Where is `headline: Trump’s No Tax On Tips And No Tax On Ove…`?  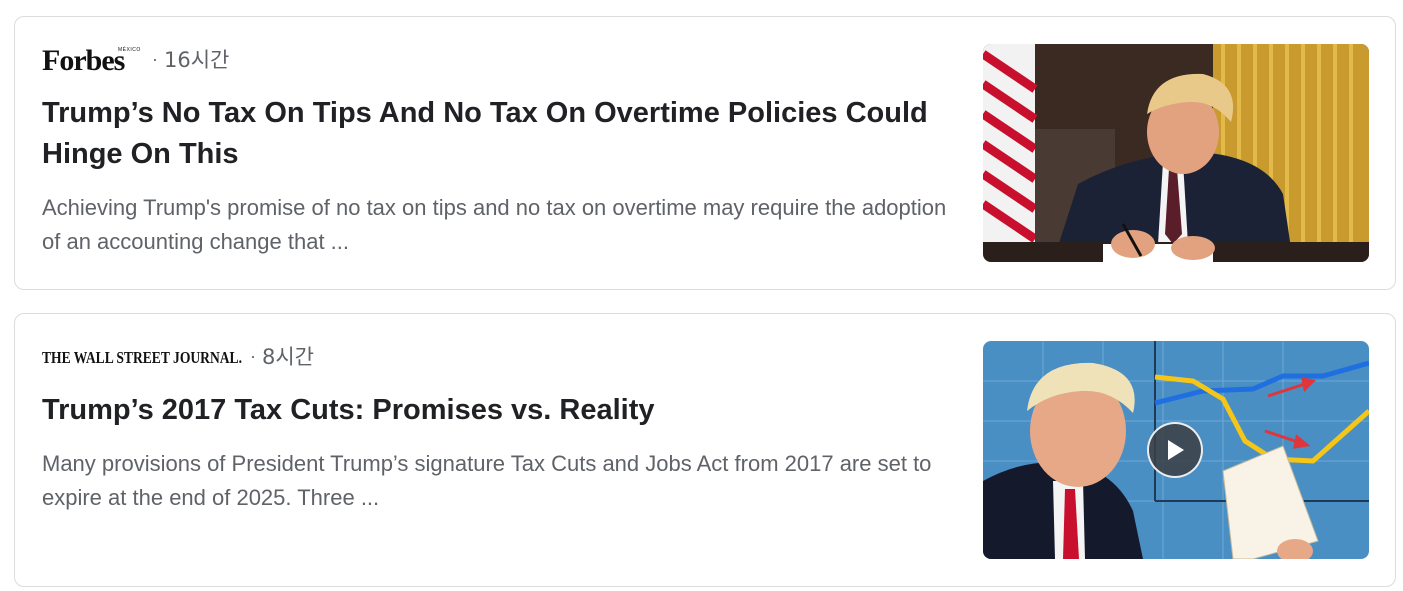
headline: Trump’s No Tax On Tips And No Tax On Ove… is located at coordinates (502, 134).